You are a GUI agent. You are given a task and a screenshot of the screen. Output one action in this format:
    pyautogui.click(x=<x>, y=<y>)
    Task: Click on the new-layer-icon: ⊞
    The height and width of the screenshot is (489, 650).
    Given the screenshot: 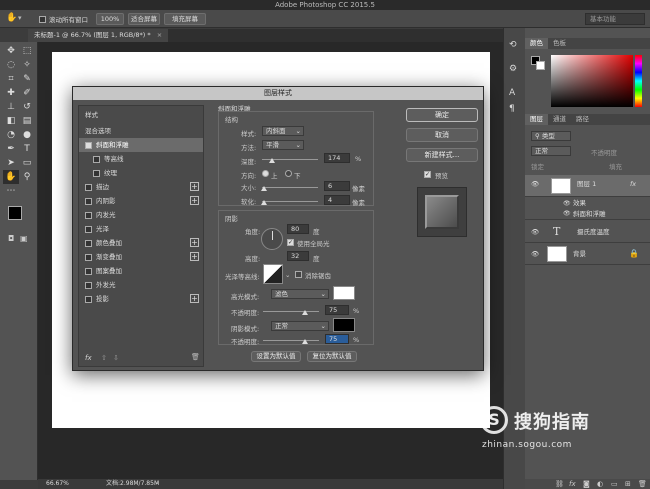 What is the action you would take?
    pyautogui.click(x=628, y=484)
    